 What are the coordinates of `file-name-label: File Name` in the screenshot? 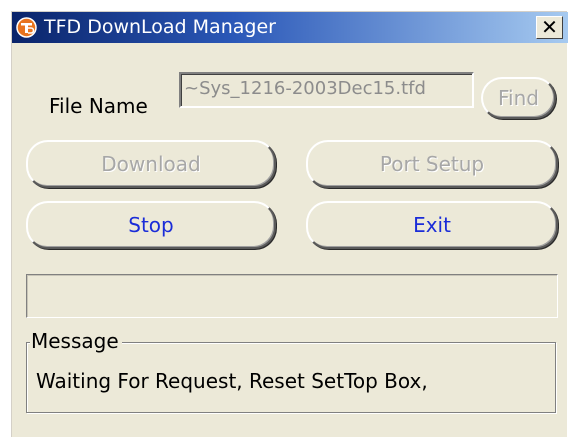 It's located at (98, 106).